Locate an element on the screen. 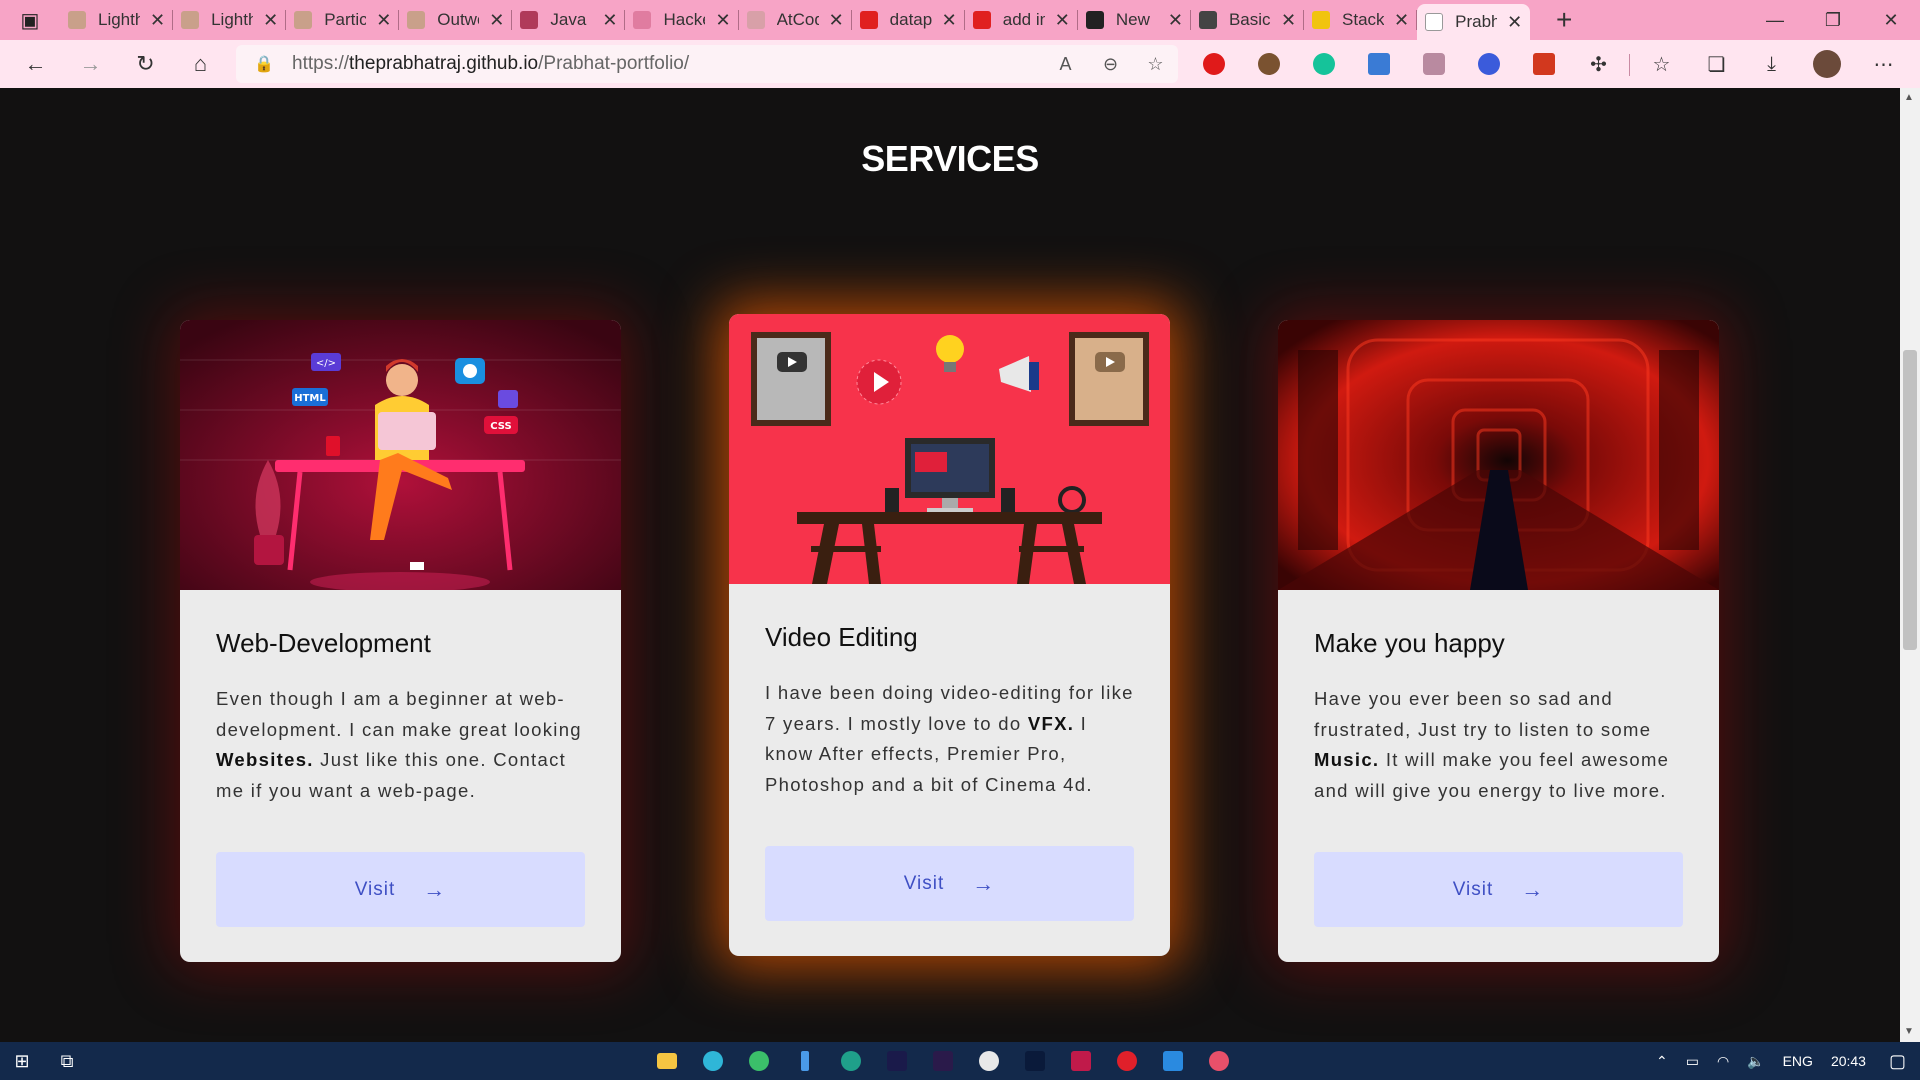 Image resolution: width=1920 pixels, height=1080 pixels. grammarly-extension-icon is located at coordinates (1323, 64).